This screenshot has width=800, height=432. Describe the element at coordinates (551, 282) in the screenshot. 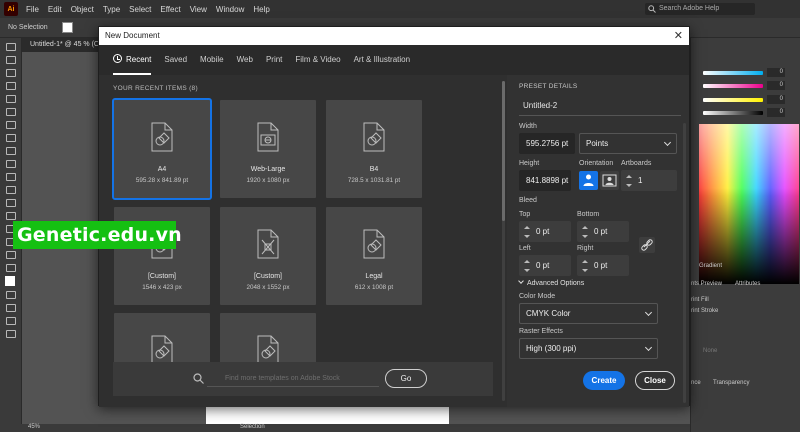

I see `advanced-options-toggle: Advanced Options` at that location.